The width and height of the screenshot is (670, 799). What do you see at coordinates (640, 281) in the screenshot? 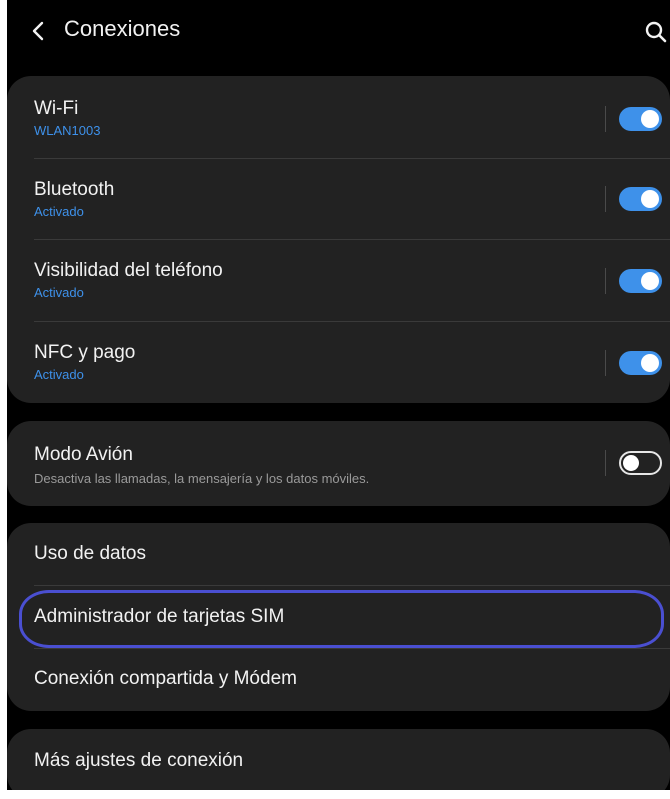
I see `phone-visibility-toggle` at bounding box center [640, 281].